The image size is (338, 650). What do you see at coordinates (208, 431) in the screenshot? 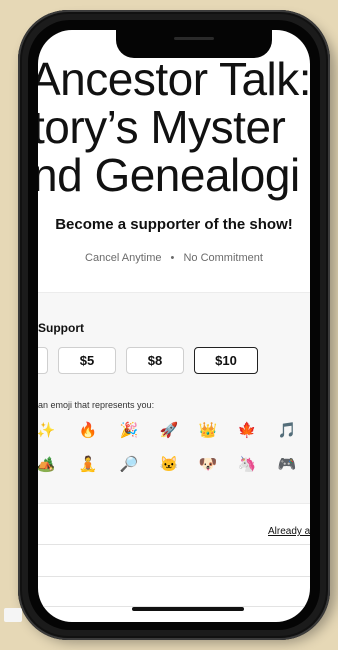
I see `crown-emoji: 👑` at bounding box center [208, 431].